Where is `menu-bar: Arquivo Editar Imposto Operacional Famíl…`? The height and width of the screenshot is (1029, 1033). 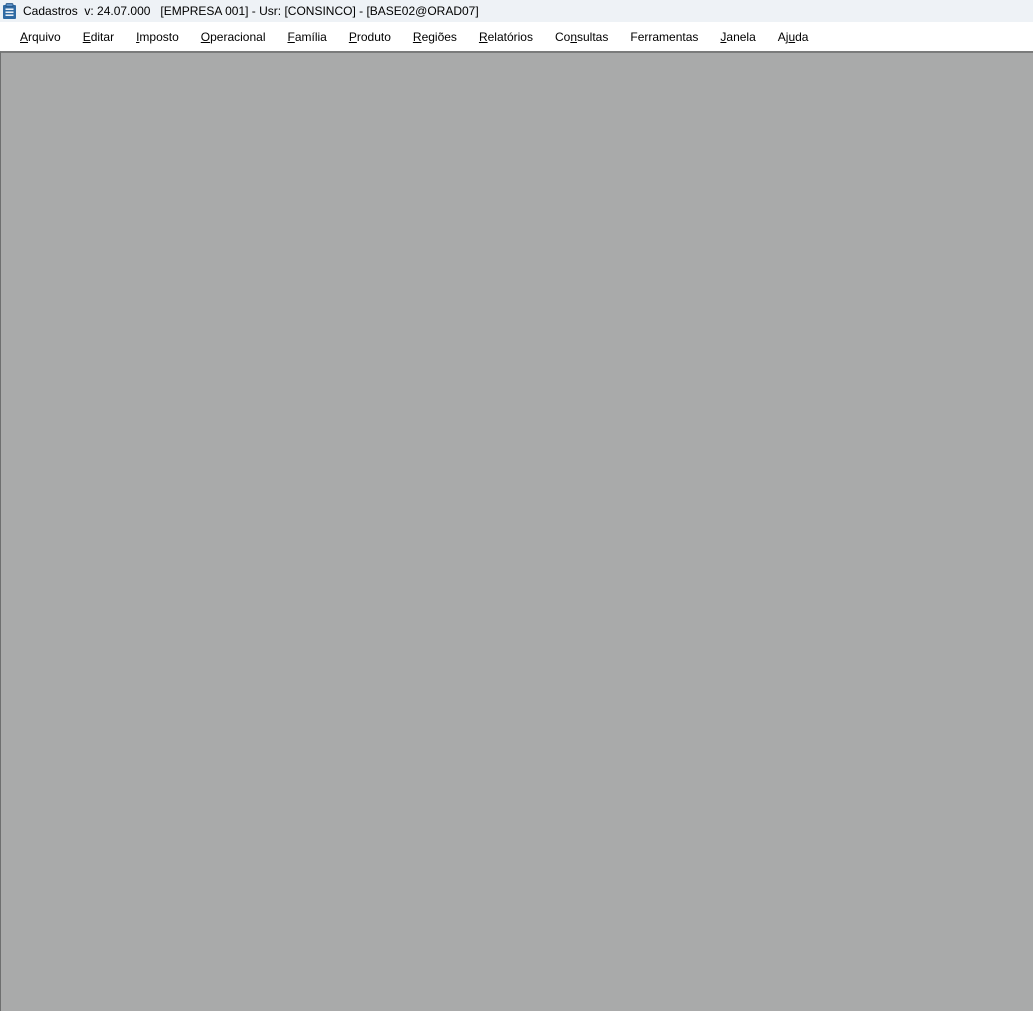
menu-bar: Arquivo Editar Imposto Operacional Famíl… is located at coordinates (516, 36).